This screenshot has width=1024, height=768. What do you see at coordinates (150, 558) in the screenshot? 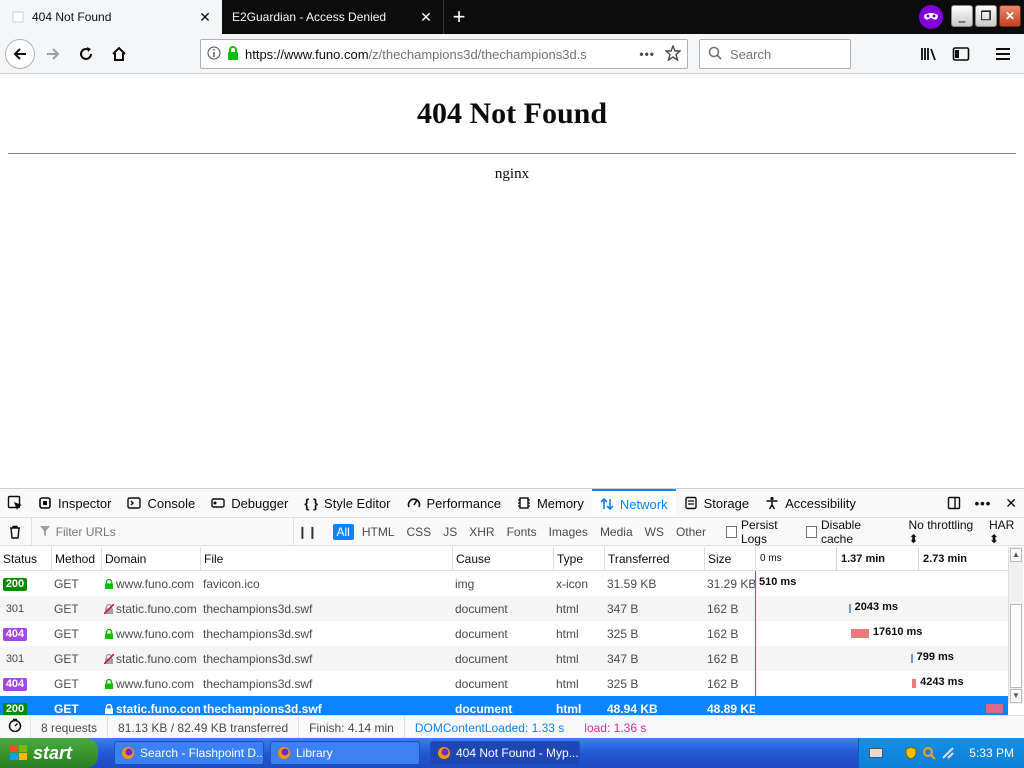
I see `column-domain: Domain` at bounding box center [150, 558].